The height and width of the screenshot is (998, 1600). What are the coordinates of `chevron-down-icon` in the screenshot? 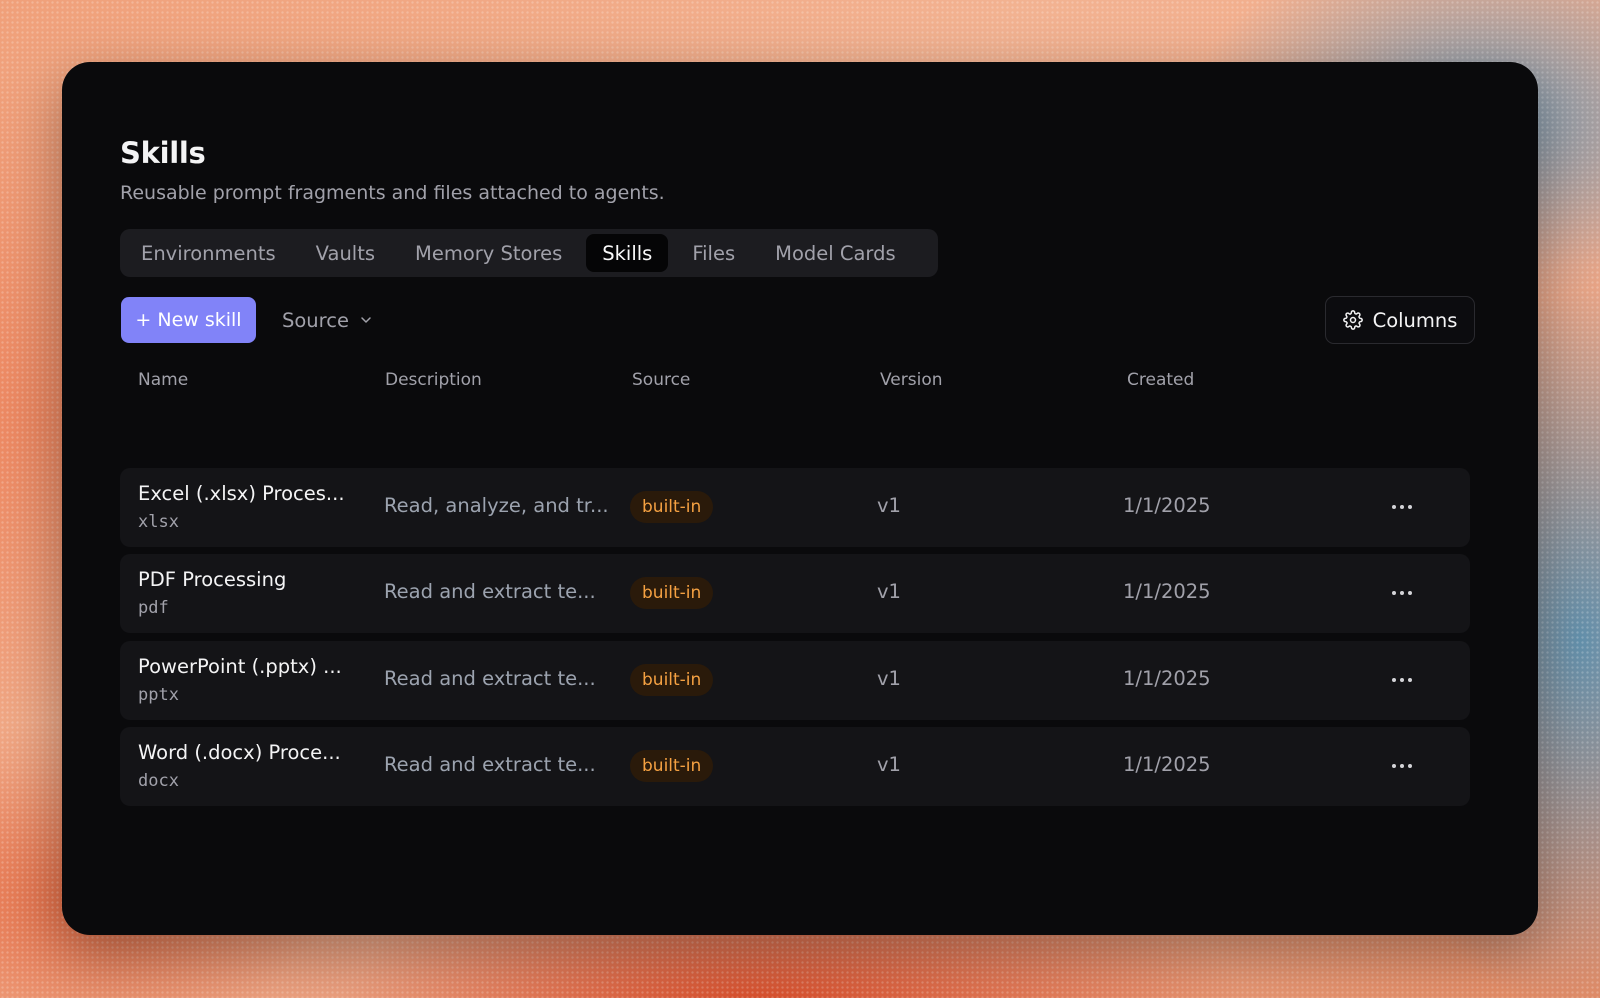 It's located at (366, 320).